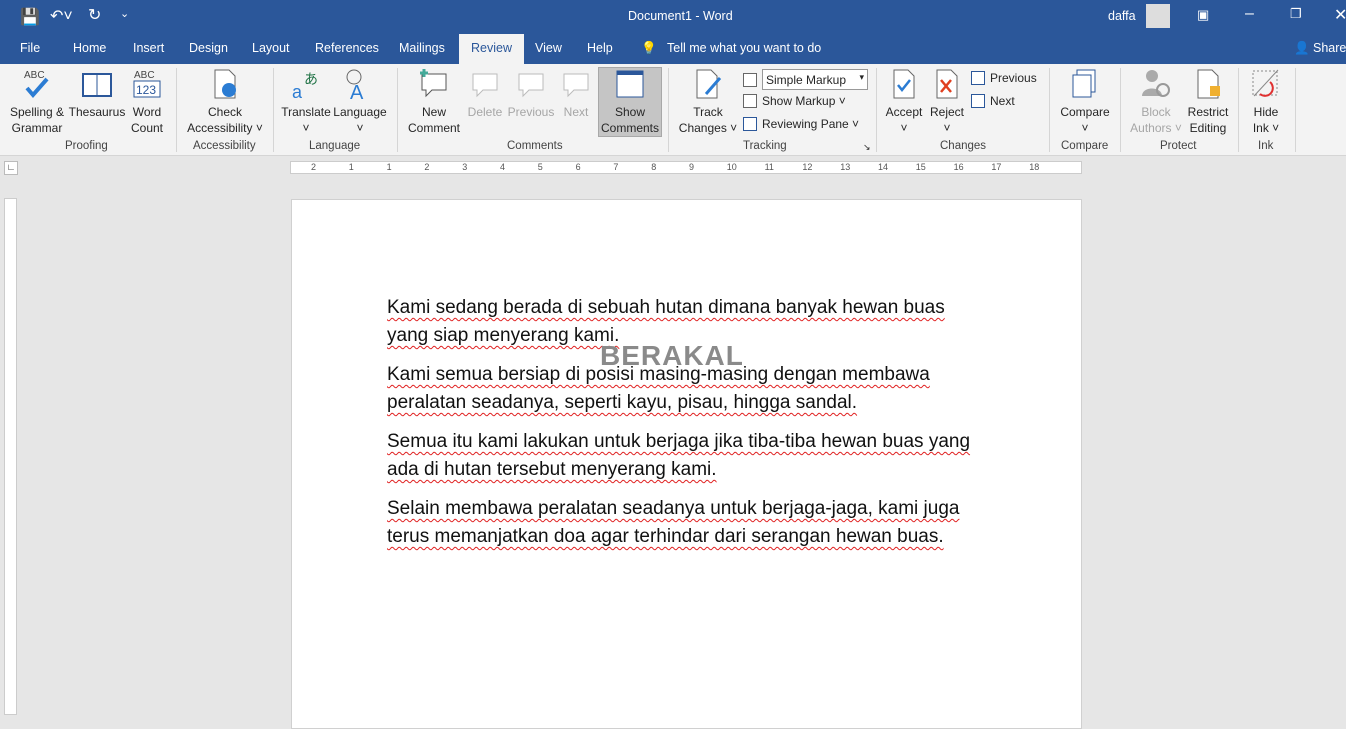  Describe the element at coordinates (801, 124) in the screenshot. I see `reviewing-pane-button: Reviewing Pane ˅` at that location.